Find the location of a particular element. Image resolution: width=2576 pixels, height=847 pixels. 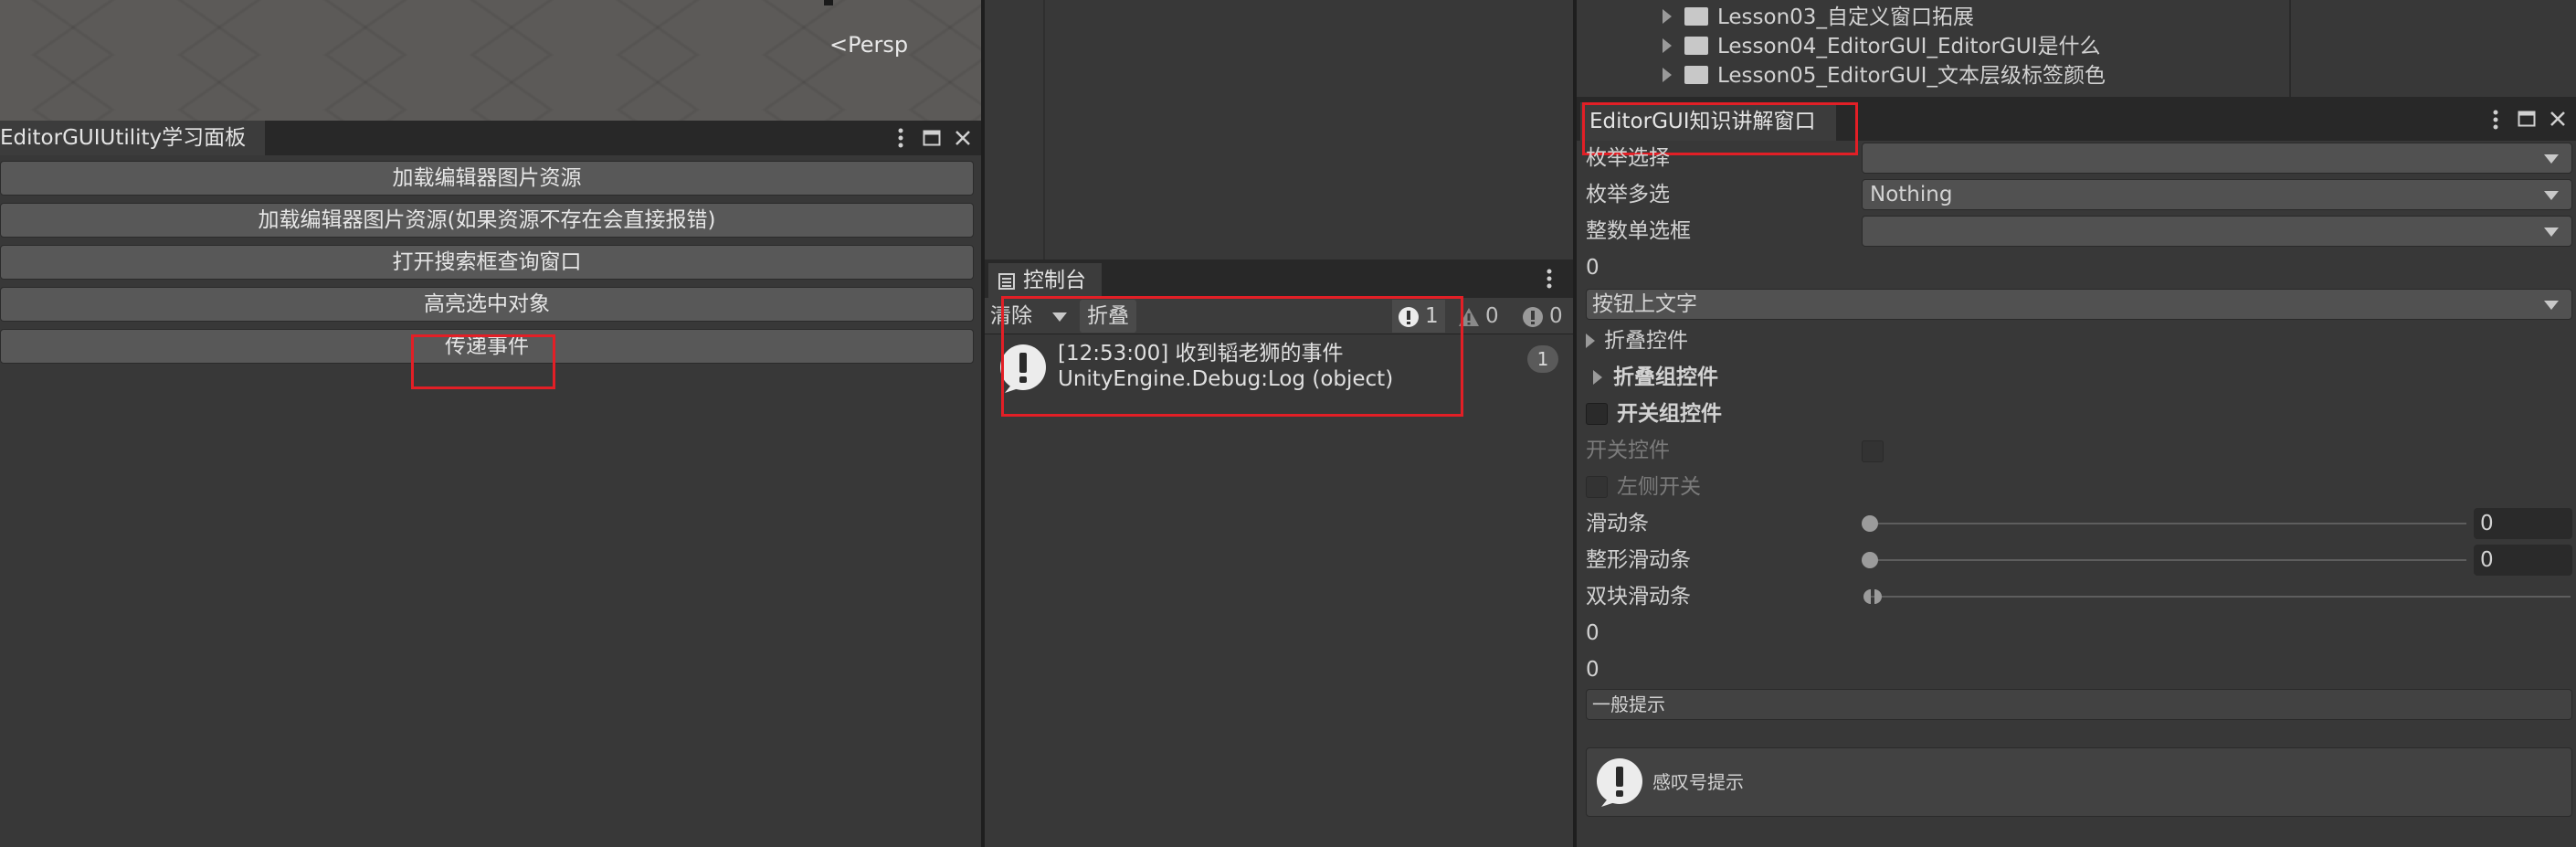

minmax-slider is located at coordinates (2217, 596).